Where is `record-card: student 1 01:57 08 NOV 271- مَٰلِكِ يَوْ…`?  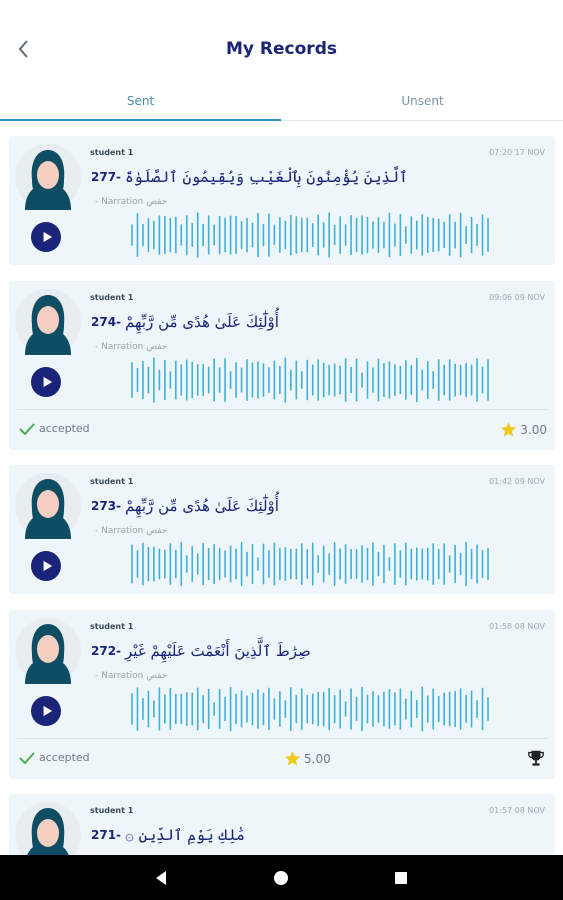 record-card: student 1 01:57 08 NOV 271- مَٰلِكِ يَوْ… is located at coordinates (282, 824).